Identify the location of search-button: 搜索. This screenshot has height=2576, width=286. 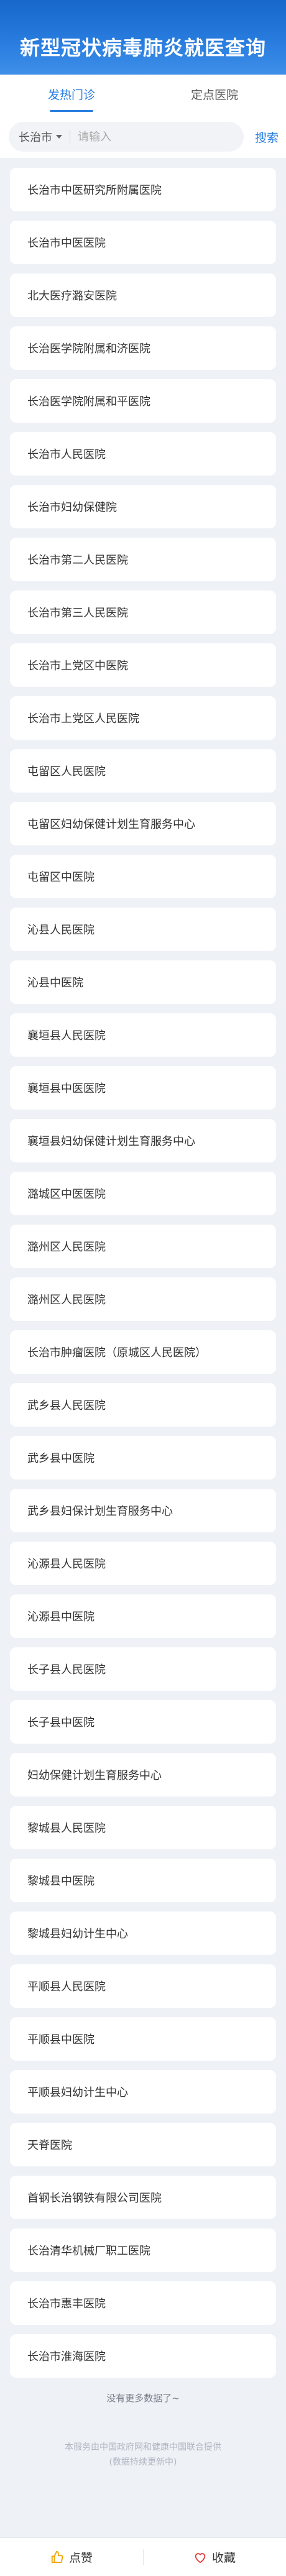
(261, 137).